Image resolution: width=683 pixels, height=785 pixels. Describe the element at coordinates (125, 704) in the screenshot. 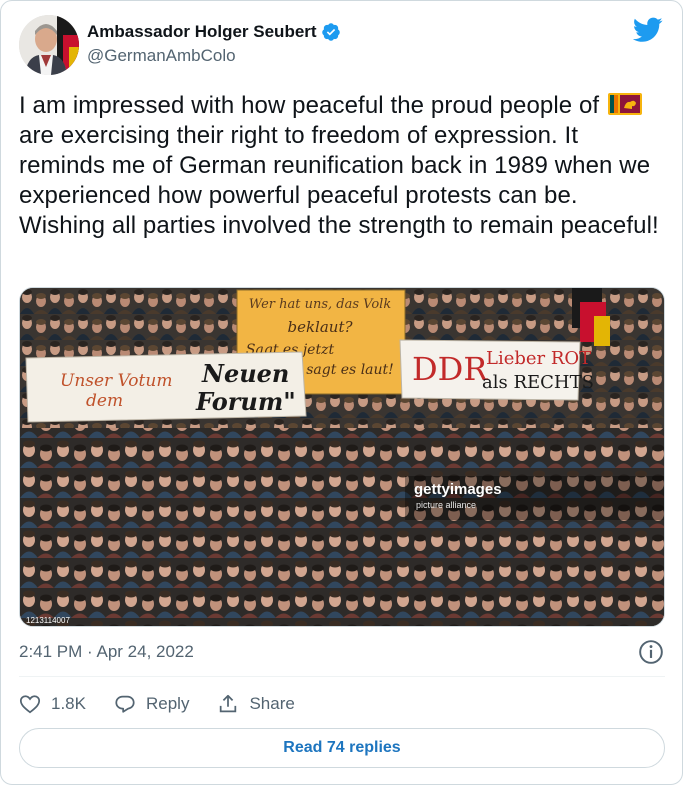

I see `reply-bubble-icon` at that location.